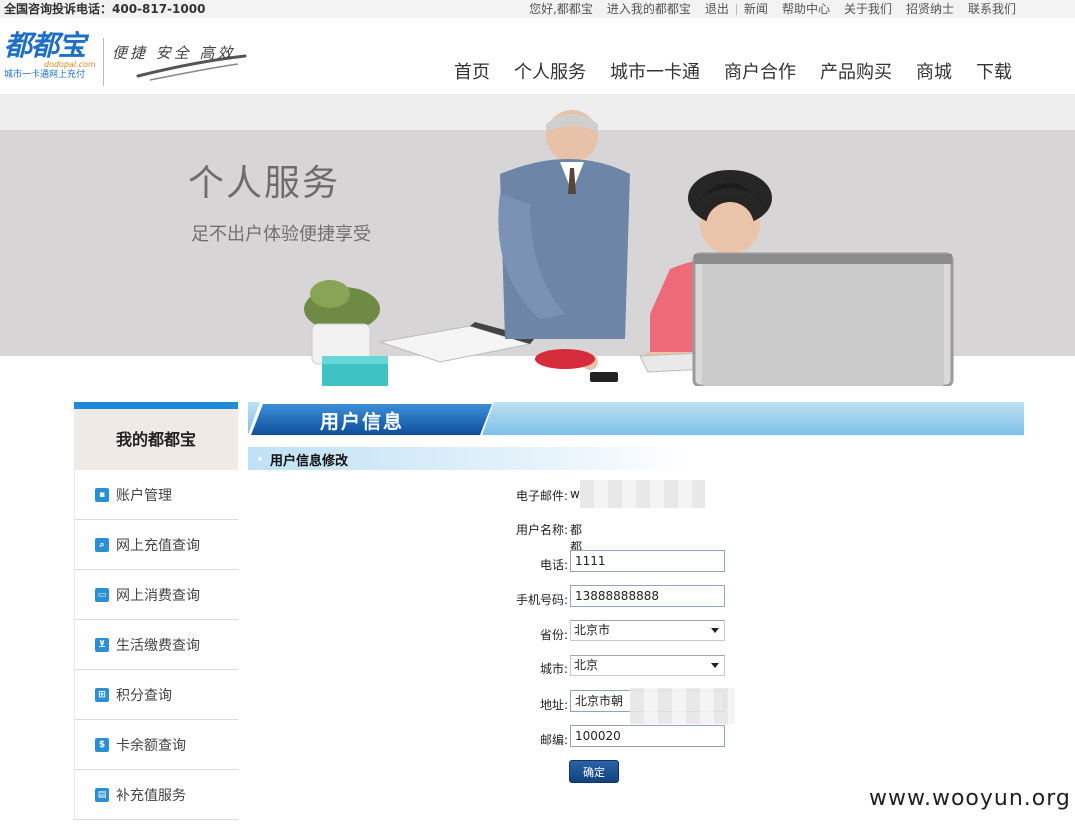 This screenshot has width=1075, height=827. Describe the element at coordinates (930, 9) in the screenshot. I see `careers-link: 招贤纳士` at that location.